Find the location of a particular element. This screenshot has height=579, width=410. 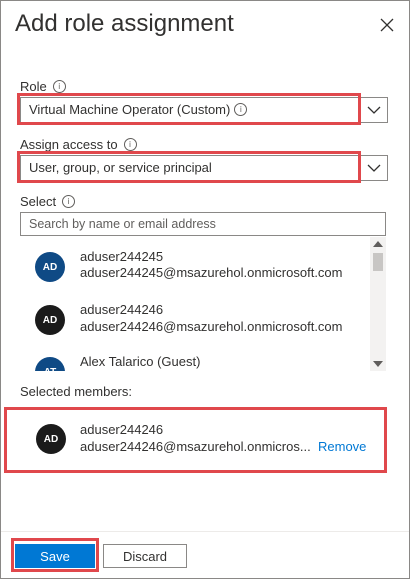

footer-divider is located at coordinates (205, 531).